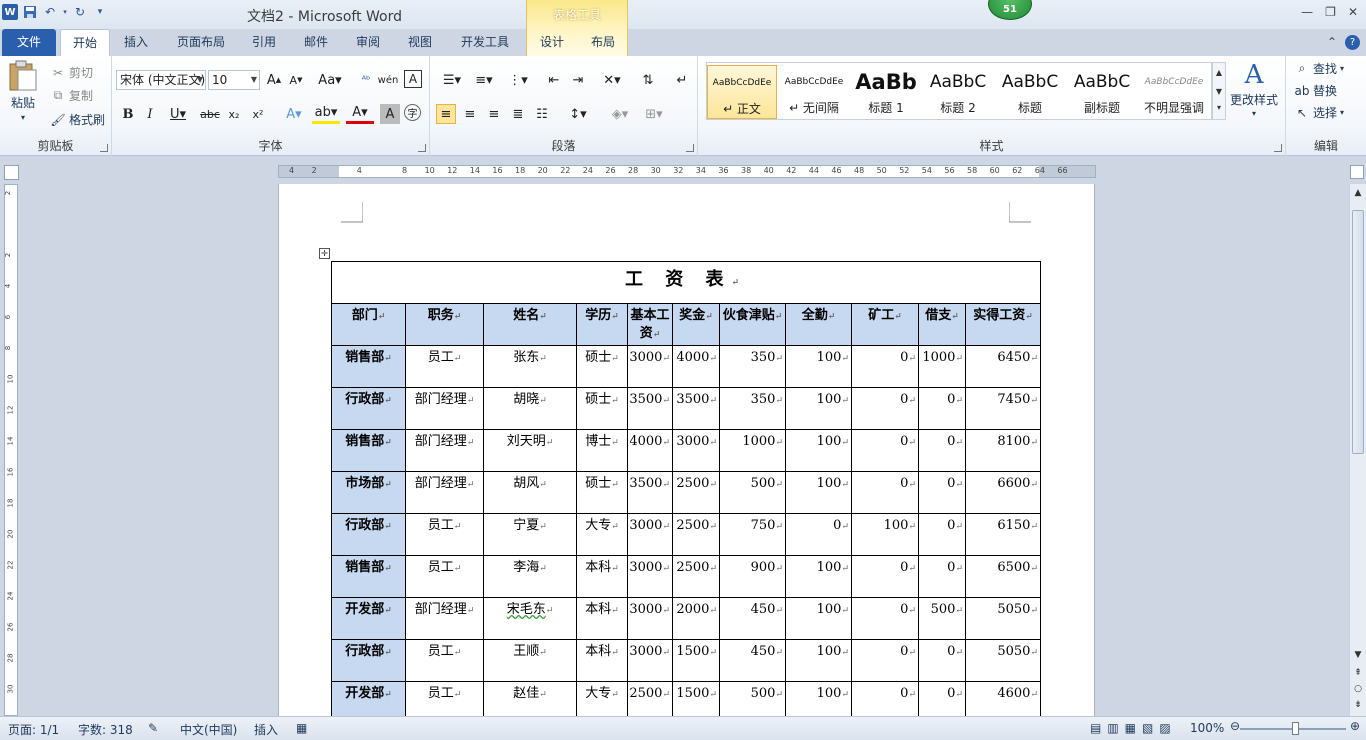 The width and height of the screenshot is (1366, 740). Describe the element at coordinates (301, 728) in the screenshot. I see `macro-record-icon: ▦` at that location.